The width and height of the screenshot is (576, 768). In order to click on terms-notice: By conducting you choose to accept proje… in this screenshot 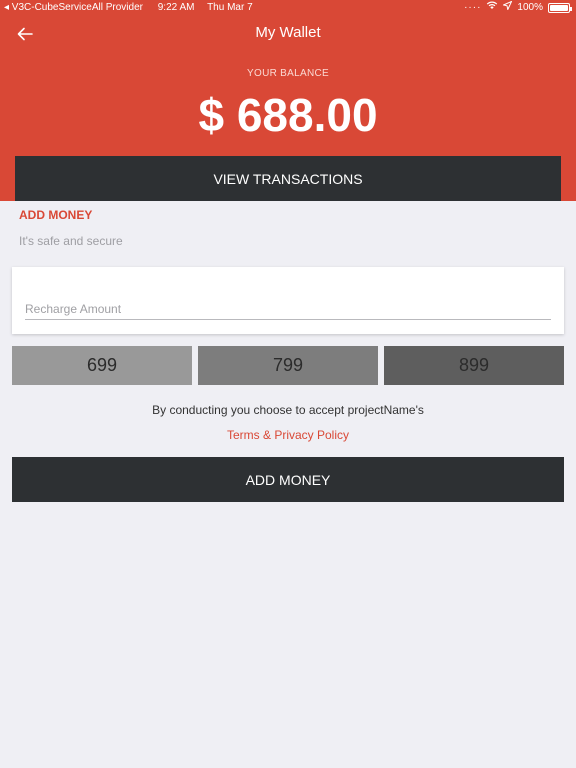, I will do `click(288, 410)`.